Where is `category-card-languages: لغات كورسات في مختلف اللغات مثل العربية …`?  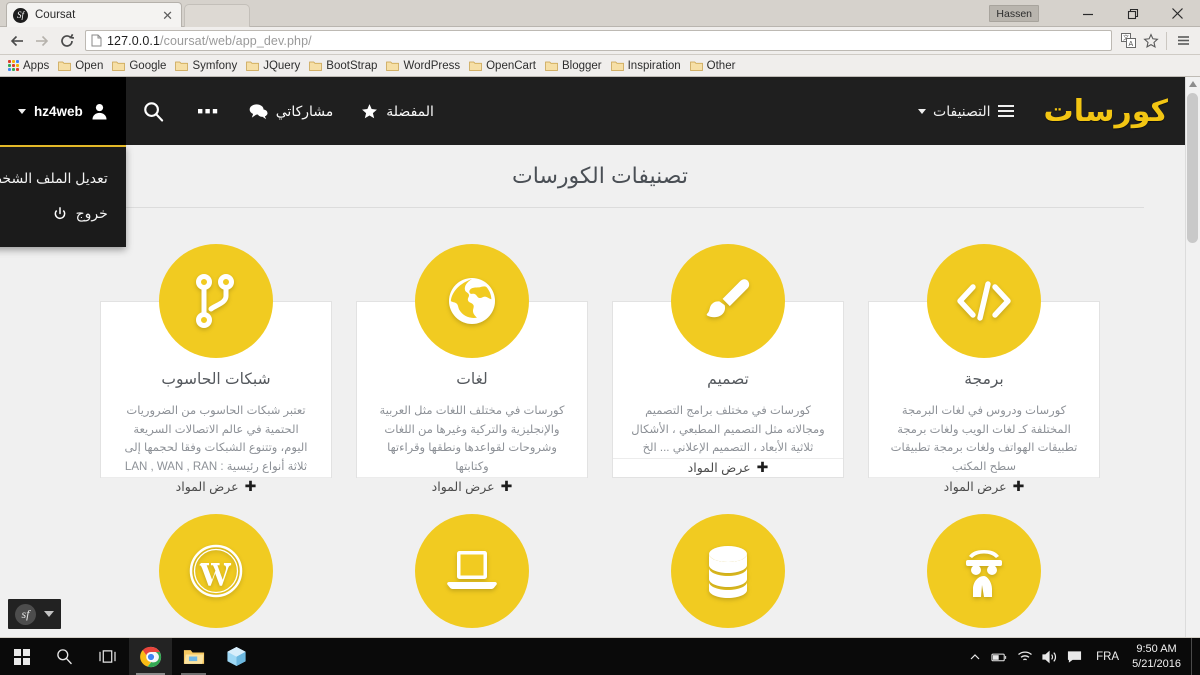
category-card-languages: لغات كورسات في مختلف اللغات مثل العربية … is located at coordinates (472, 369).